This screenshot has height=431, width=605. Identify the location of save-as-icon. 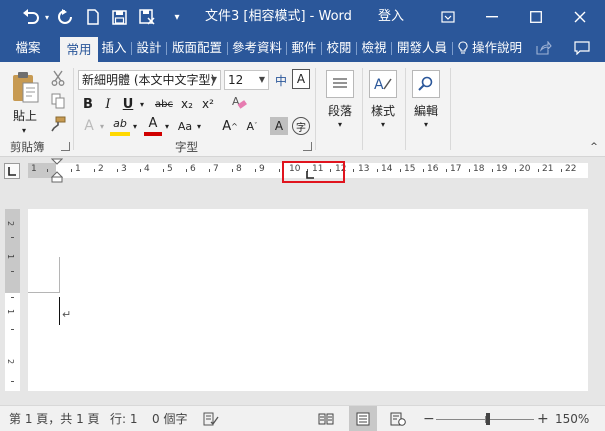
(147, 17).